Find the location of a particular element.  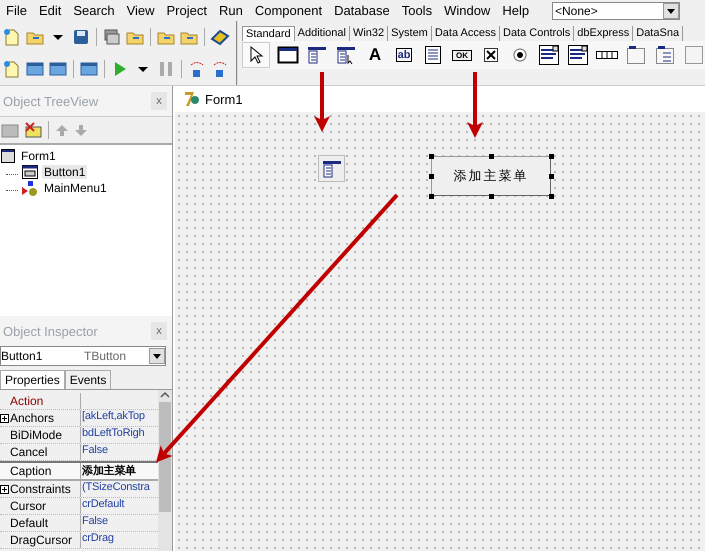

delete-item-icon is located at coordinates (33, 130).